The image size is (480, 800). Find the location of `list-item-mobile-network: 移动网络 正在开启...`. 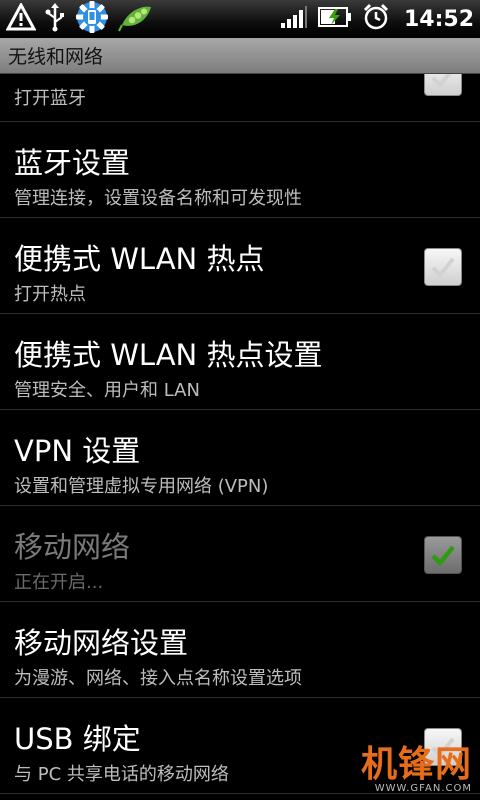

list-item-mobile-network: 移动网络 正在开启... is located at coordinates (240, 554).